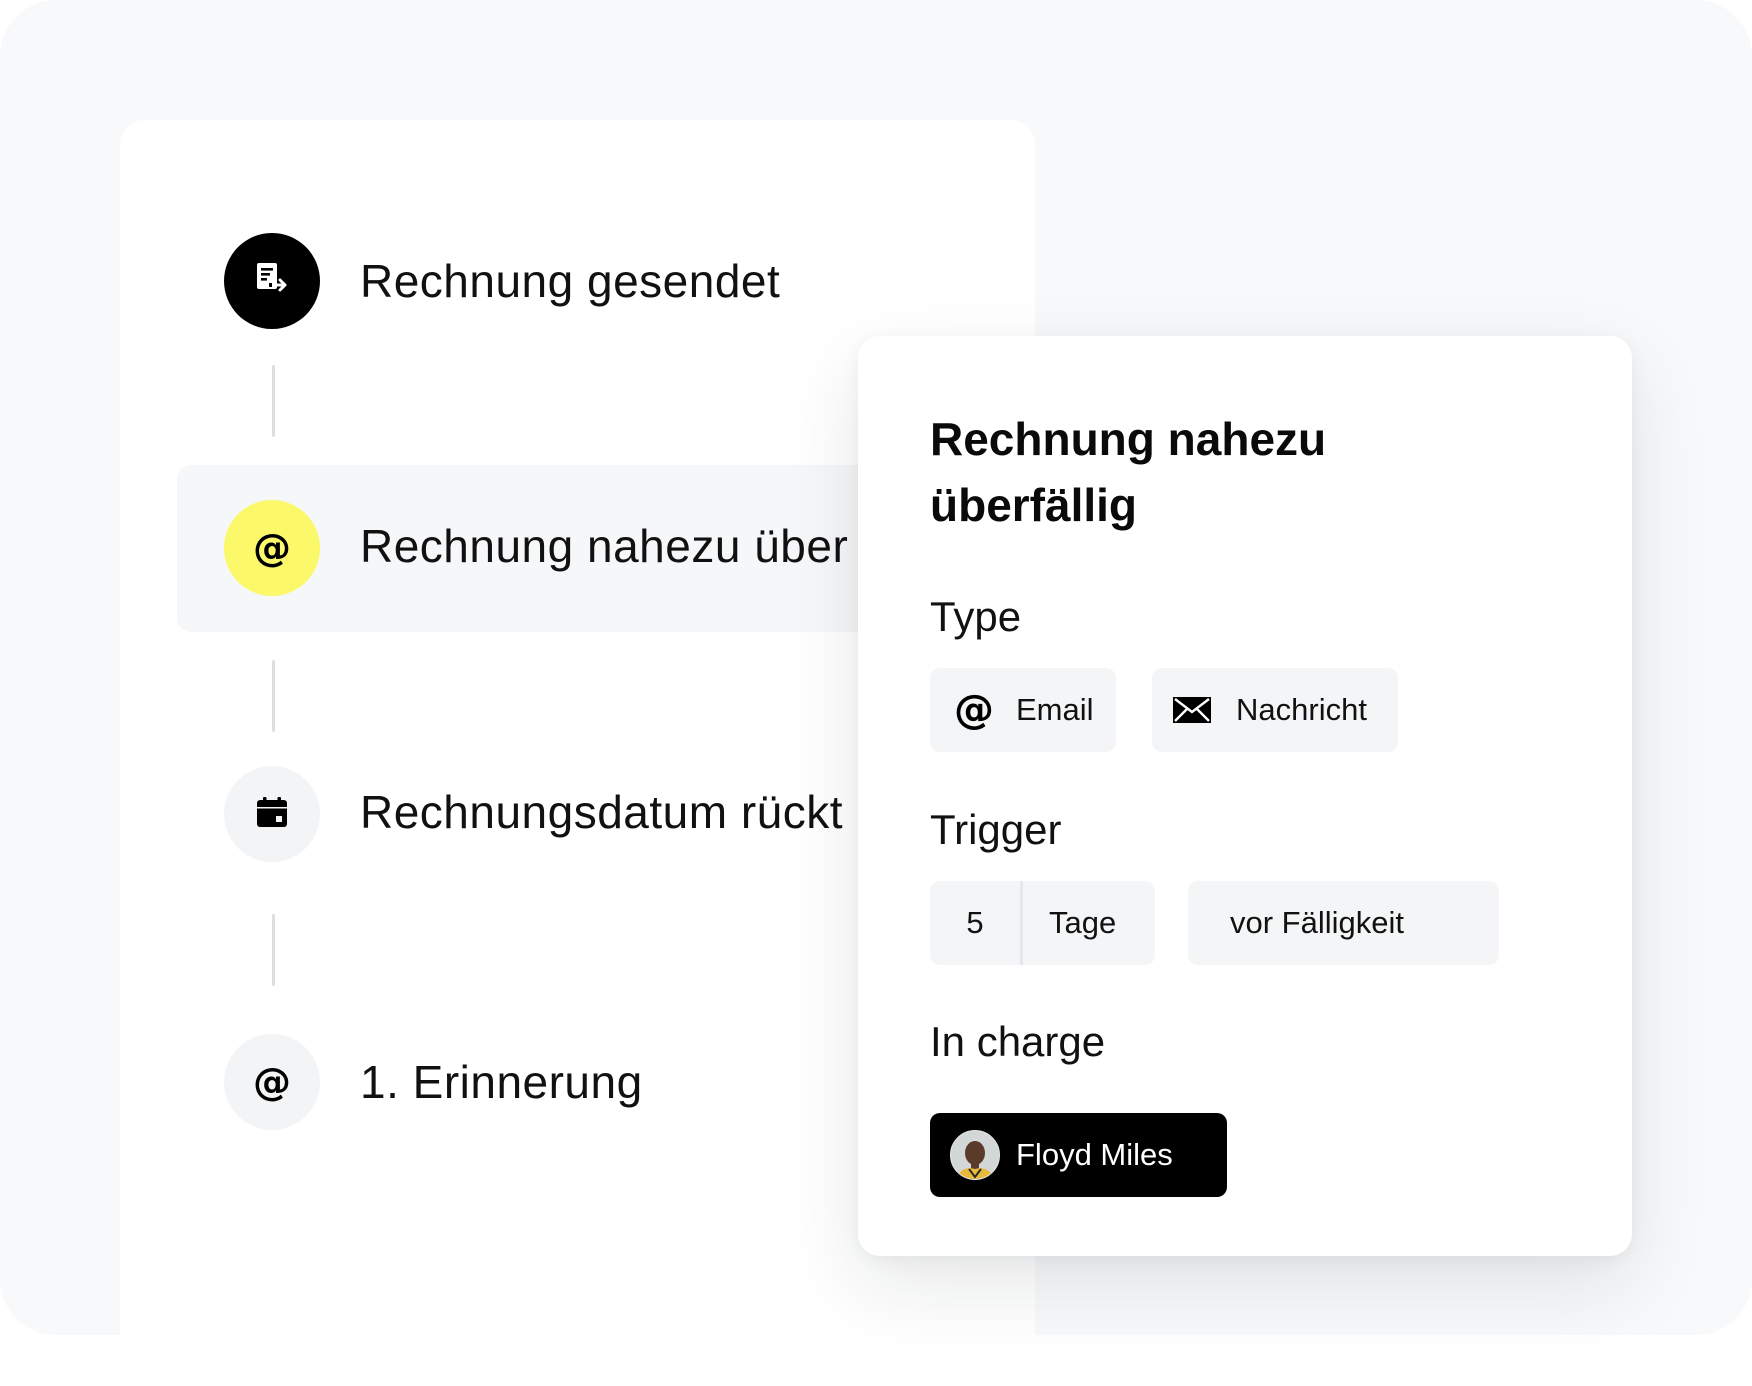  I want to click on step-label-almost-overdue: Rechnung nahezu über, so click(604, 546).